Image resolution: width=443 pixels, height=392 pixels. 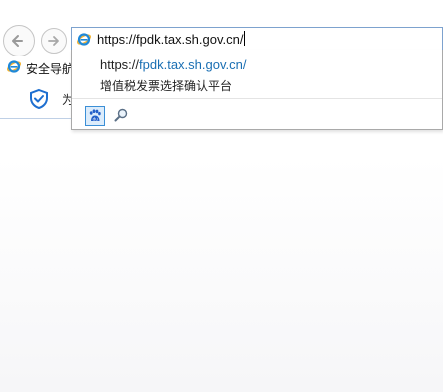 What do you see at coordinates (257, 39) in the screenshot?
I see `address-bar: https://fpdk.tax.sh.gov.cn/` at bounding box center [257, 39].